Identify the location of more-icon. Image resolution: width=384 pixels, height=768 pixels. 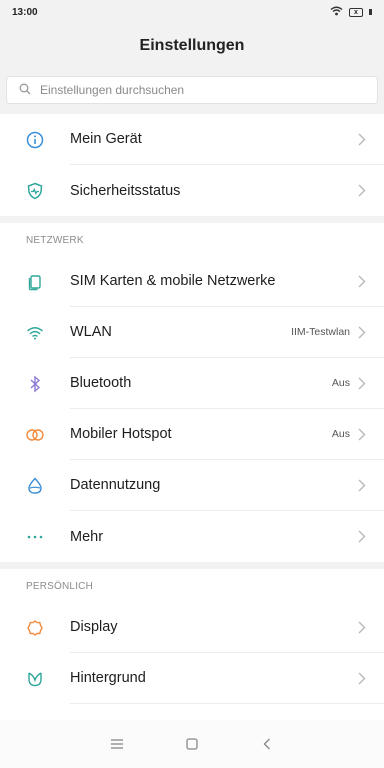
(35, 536).